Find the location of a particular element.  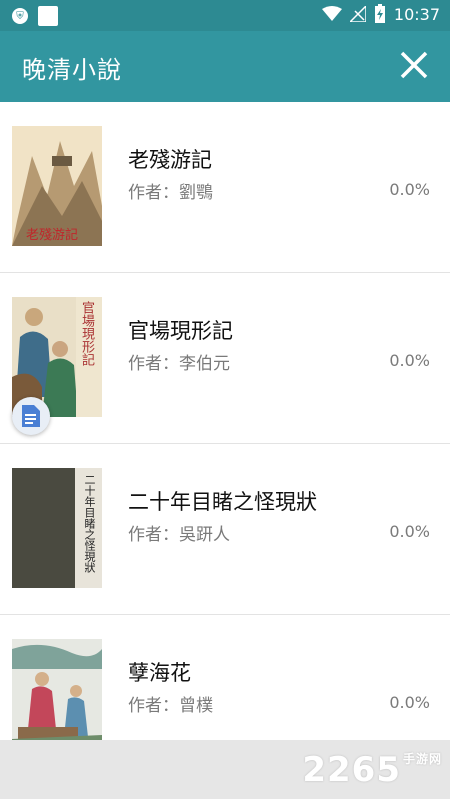

book-title: 二十年目睹之怪現狀 is located at coordinates (222, 502).